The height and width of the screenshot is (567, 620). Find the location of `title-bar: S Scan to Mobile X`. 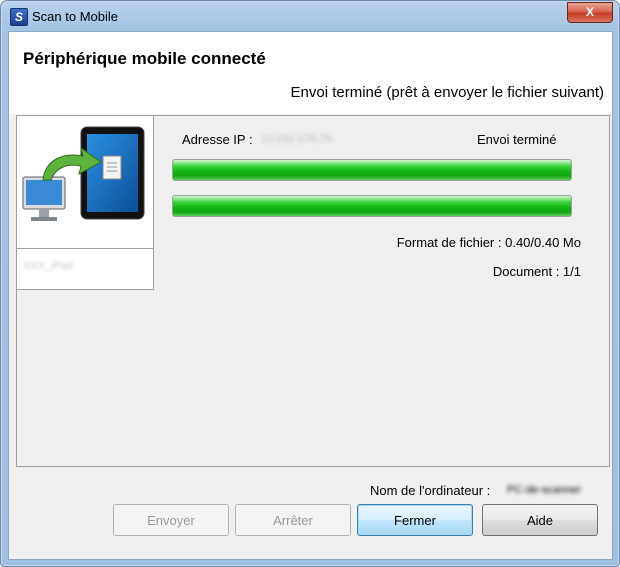

title-bar: S Scan to Mobile X is located at coordinates (310, 16).